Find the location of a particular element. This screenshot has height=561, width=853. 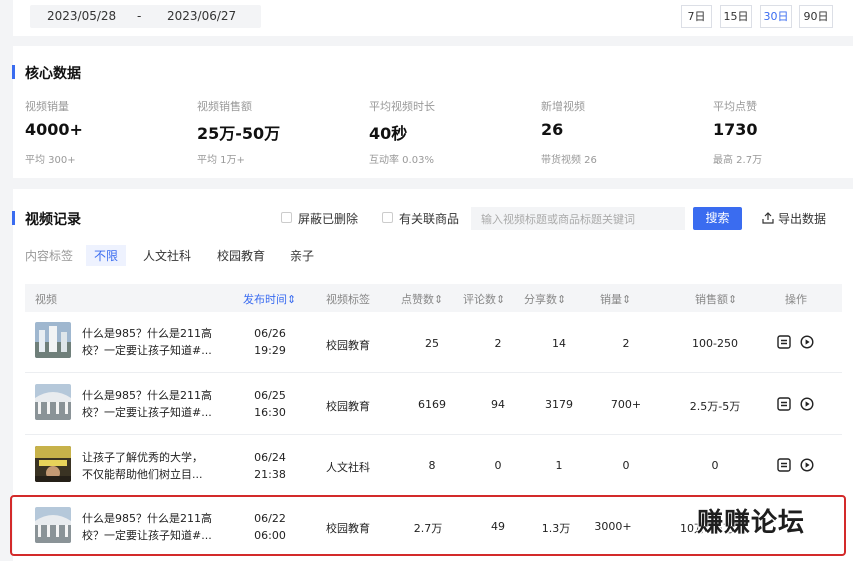

column-publish-time: 发布时间⇕ is located at coordinates (269, 299).